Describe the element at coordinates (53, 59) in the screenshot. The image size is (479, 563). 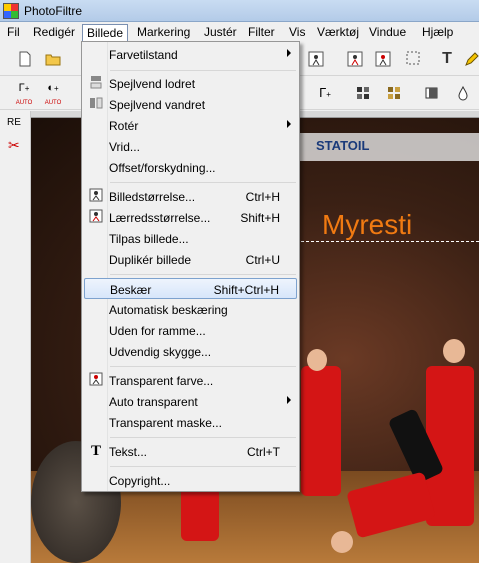
I see `open-folder-icon` at that location.